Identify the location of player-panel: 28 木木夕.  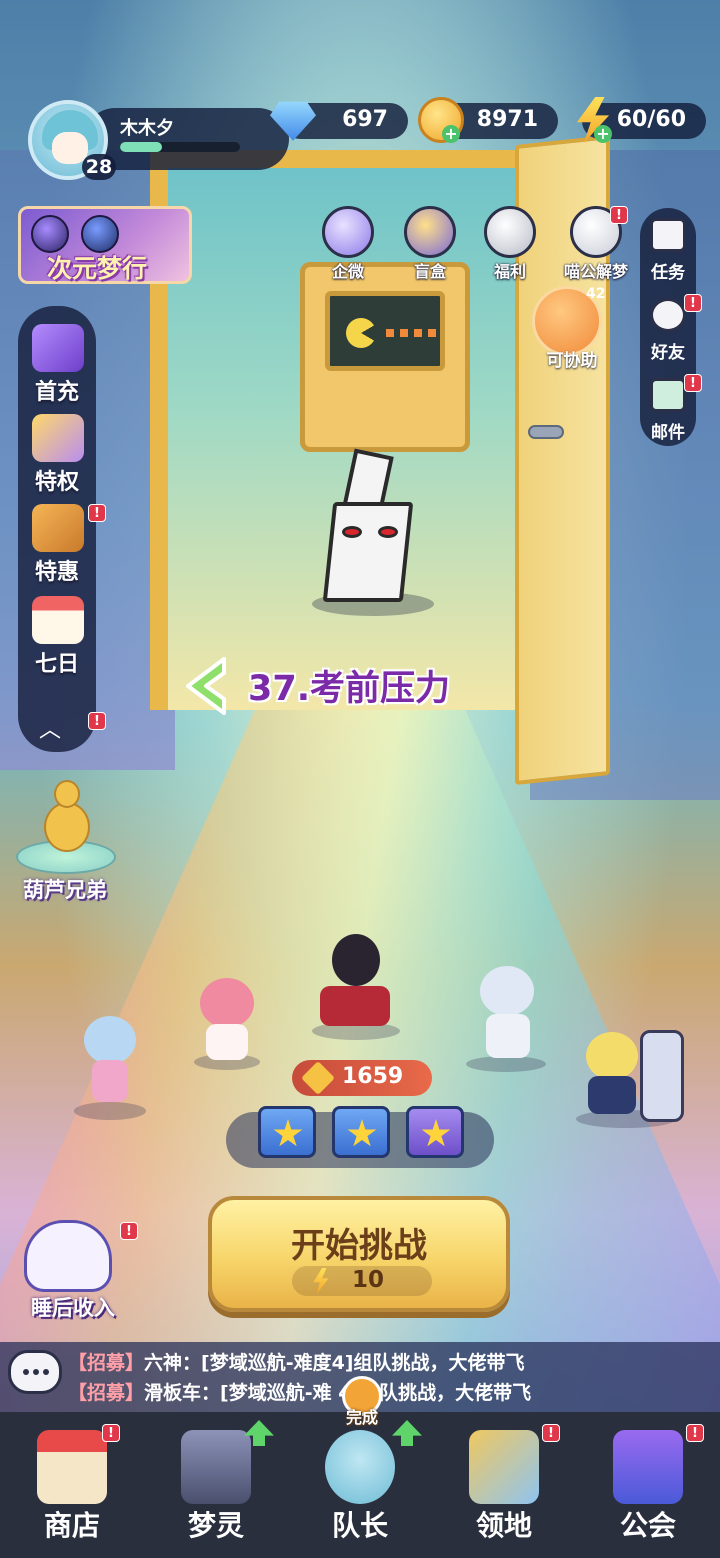
(158, 140).